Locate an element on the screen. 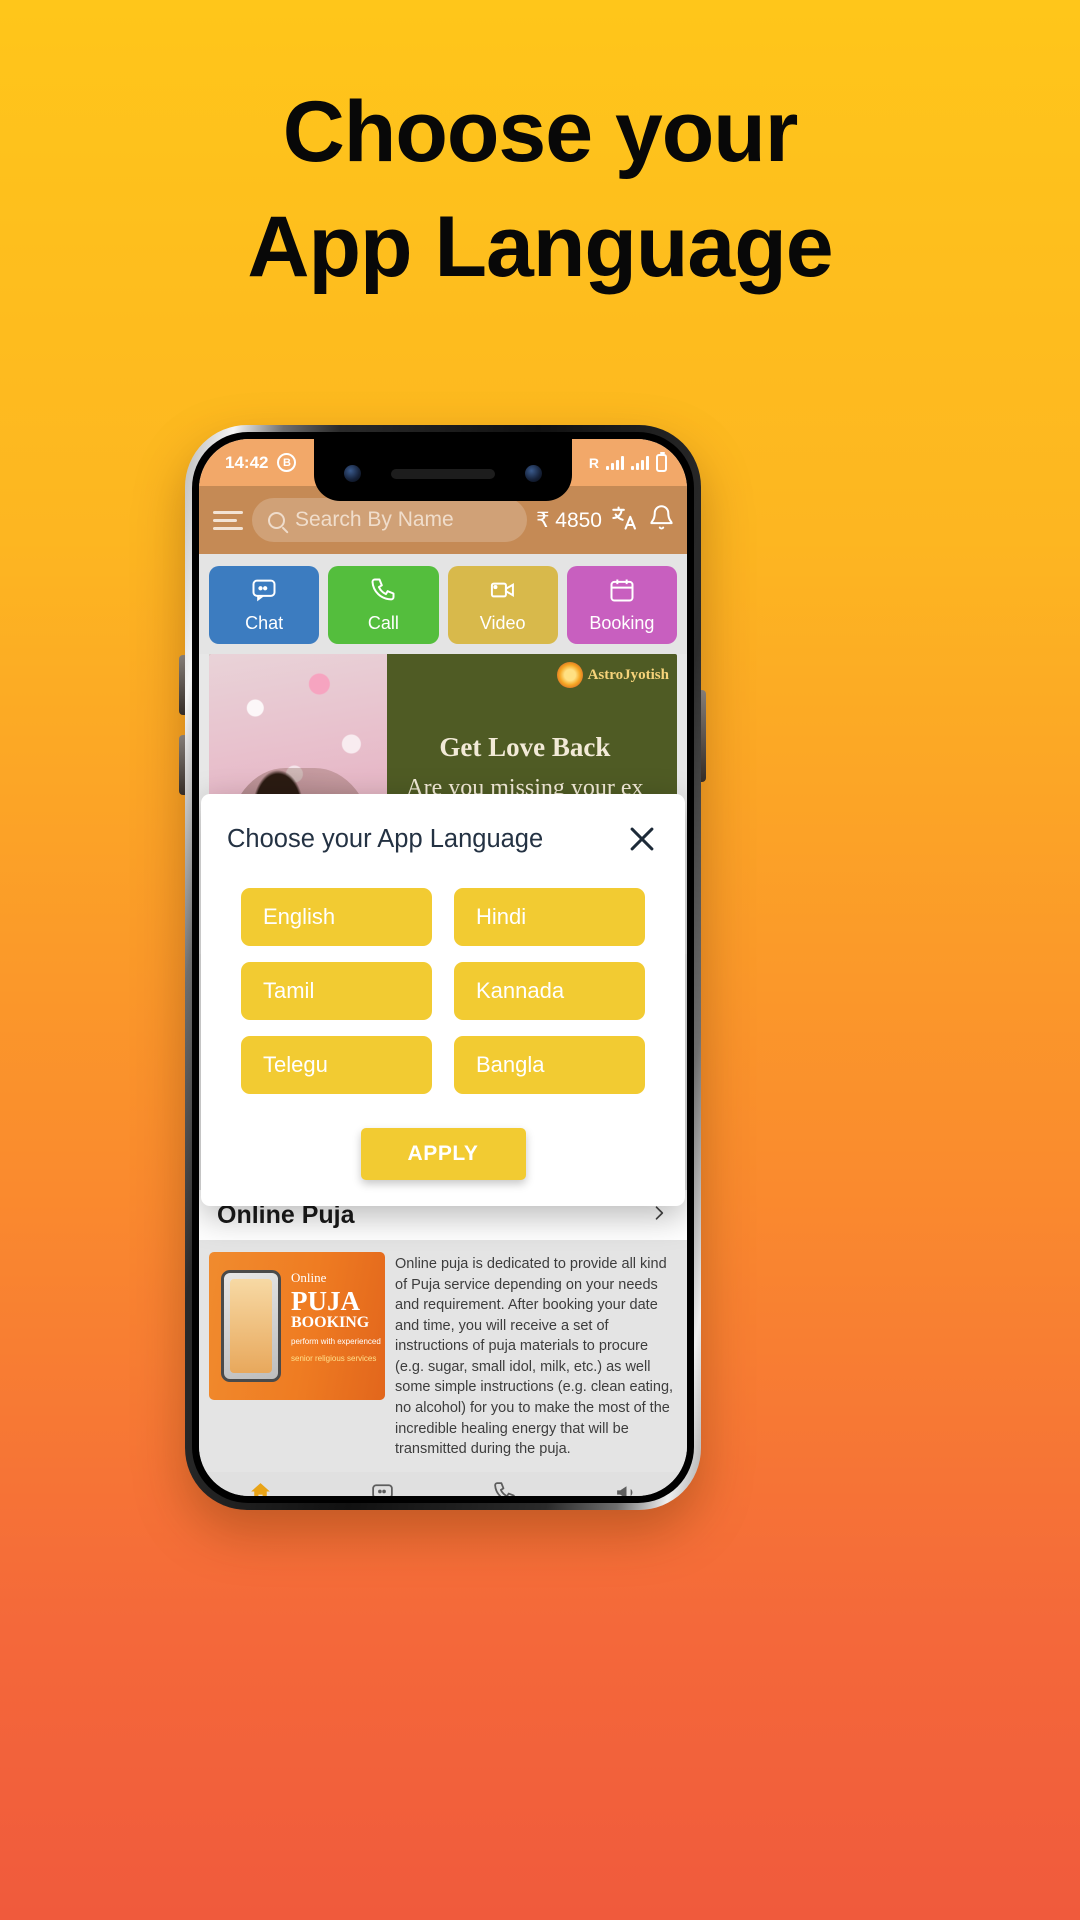 This screenshot has height=1920, width=1080. modal-footer: APPLY is located at coordinates (443, 1154).